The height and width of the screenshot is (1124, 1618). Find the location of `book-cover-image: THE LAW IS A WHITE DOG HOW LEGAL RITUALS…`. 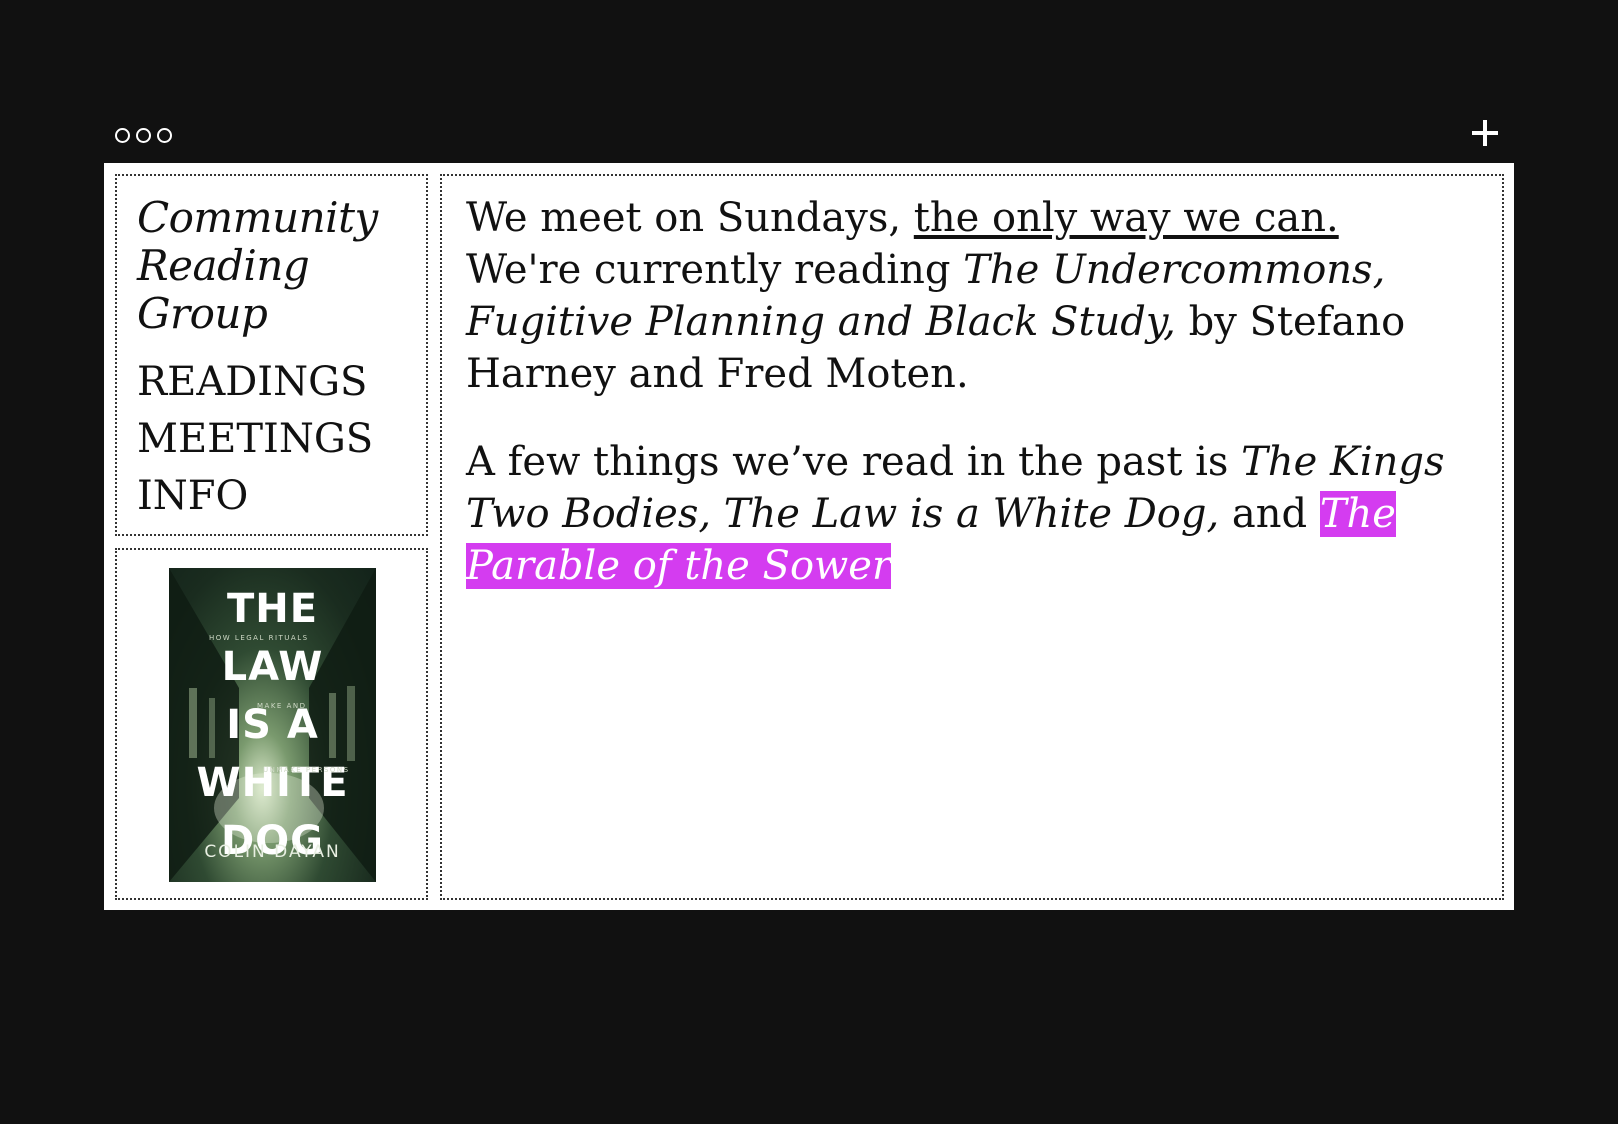

book-cover-image: THE LAW IS A WHITE DOG HOW LEGAL RITUALS… is located at coordinates (272, 725).